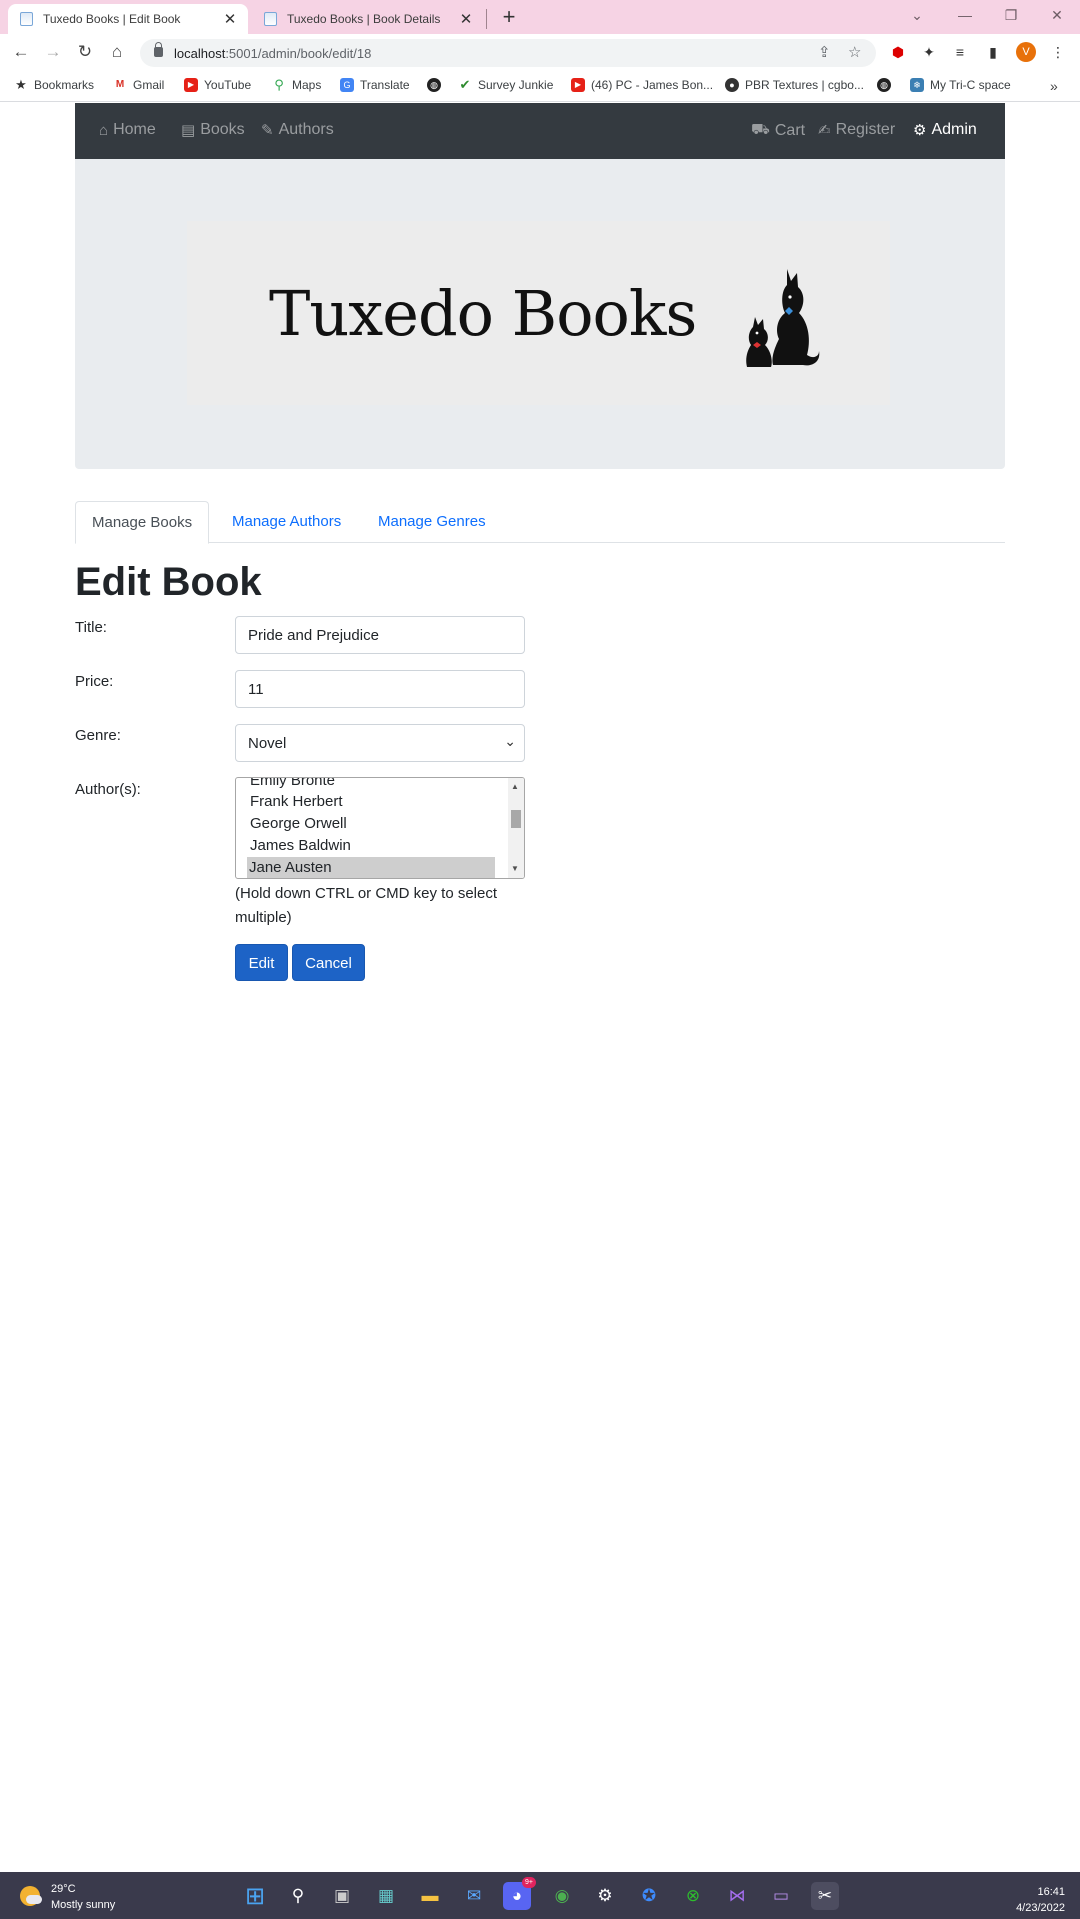 This screenshot has width=1080, height=1919. Describe the element at coordinates (120, 85) in the screenshot. I see `gmail-icon: M` at that location.